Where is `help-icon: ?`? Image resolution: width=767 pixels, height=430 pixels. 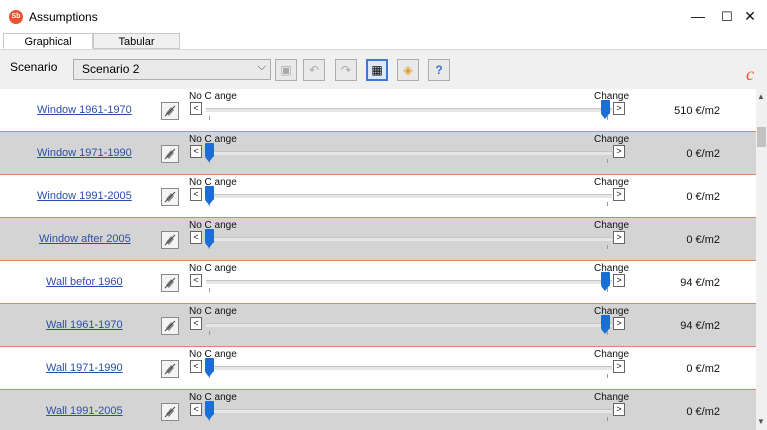 help-icon: ? is located at coordinates (439, 70).